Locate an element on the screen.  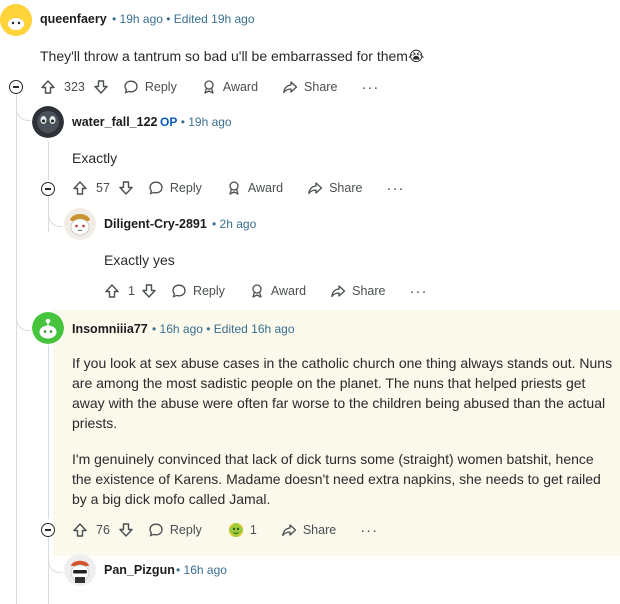
vote-count: 57 is located at coordinates (103, 188).